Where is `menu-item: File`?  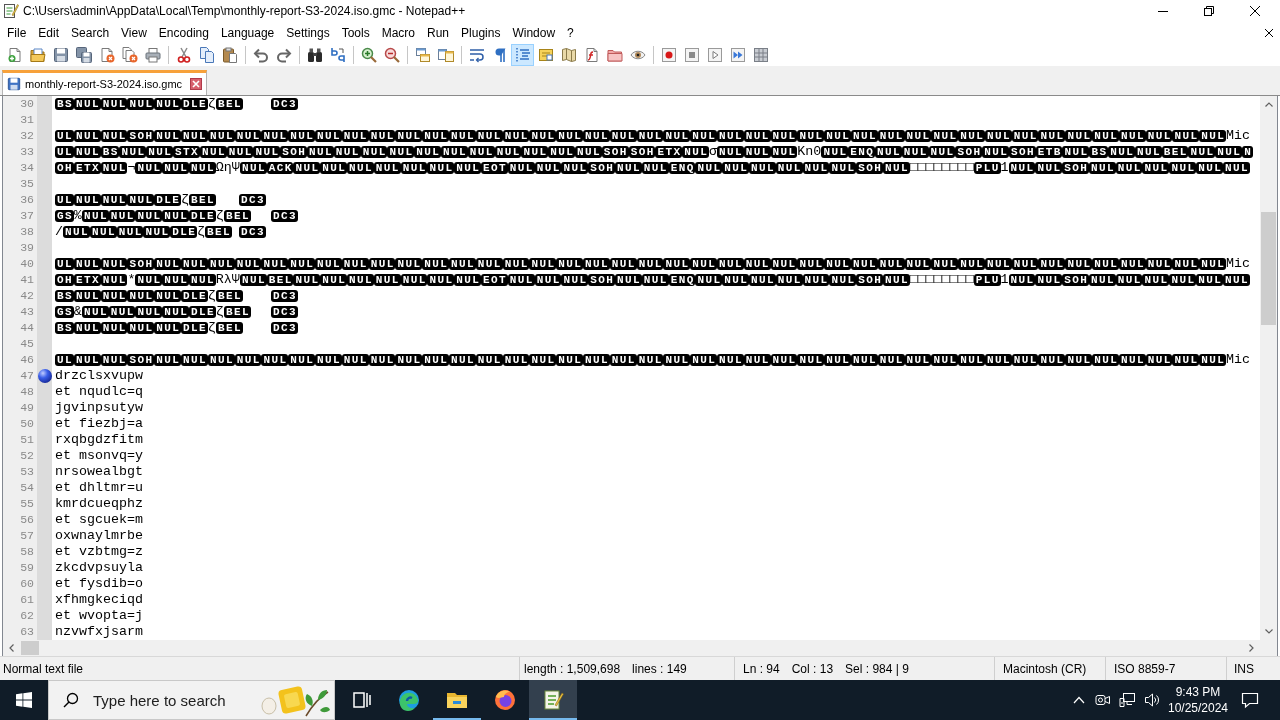
menu-item: File is located at coordinates (17, 32).